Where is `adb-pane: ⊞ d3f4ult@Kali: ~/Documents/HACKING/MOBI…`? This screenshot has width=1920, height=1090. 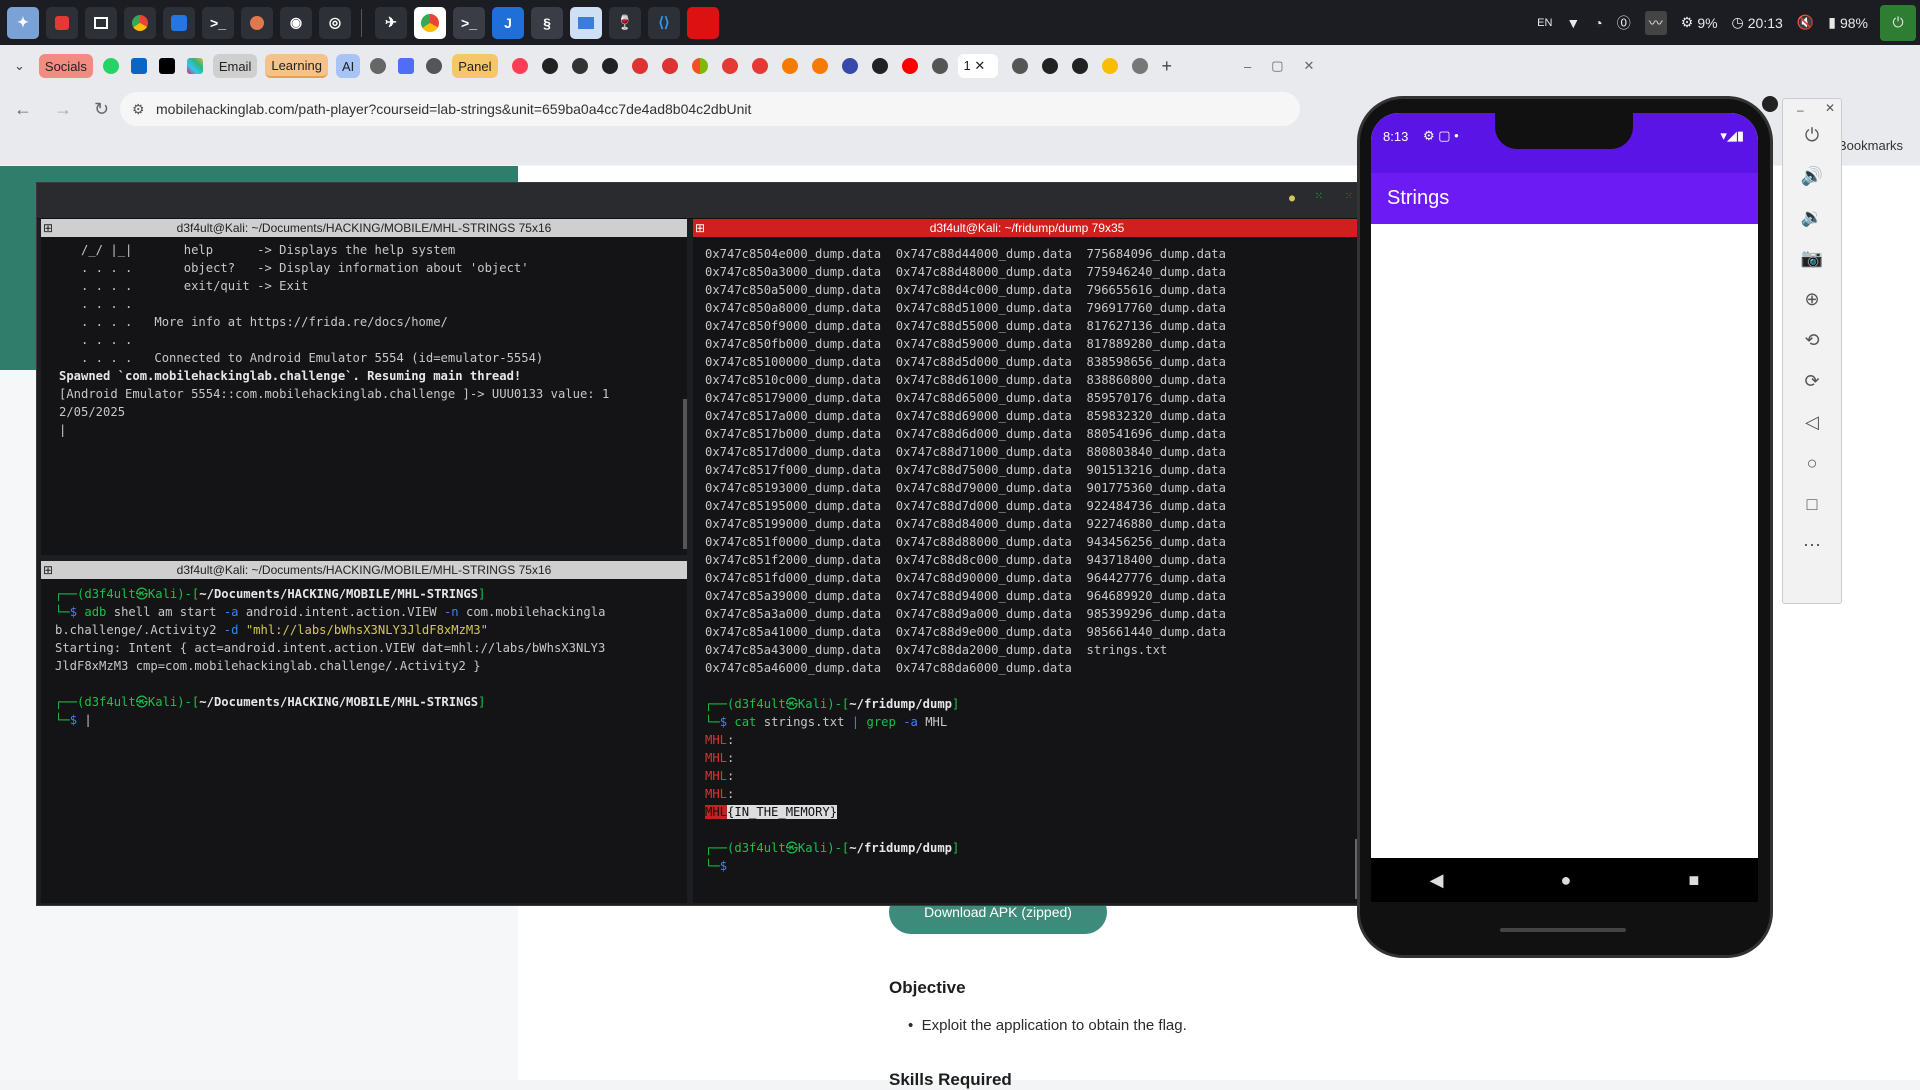
adb-pane: ⊞ d3f4ult@Kali: ~/Documents/HACKING/MOBI… is located at coordinates (364, 732).